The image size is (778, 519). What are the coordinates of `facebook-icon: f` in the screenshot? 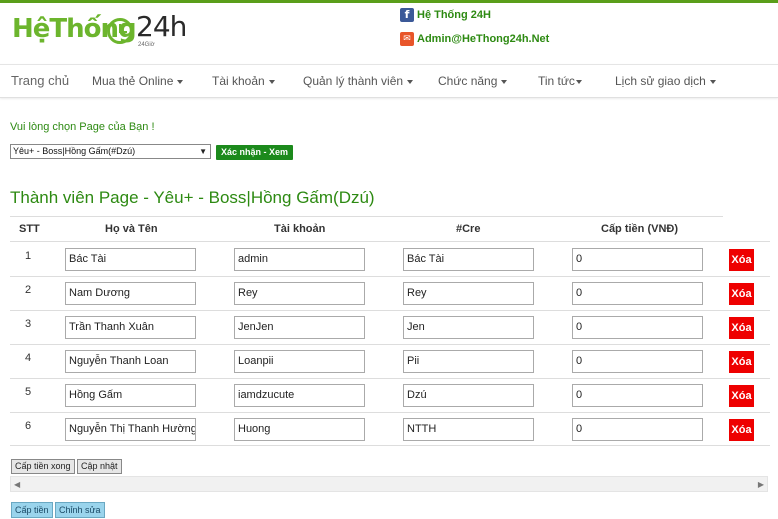 It's located at (407, 15).